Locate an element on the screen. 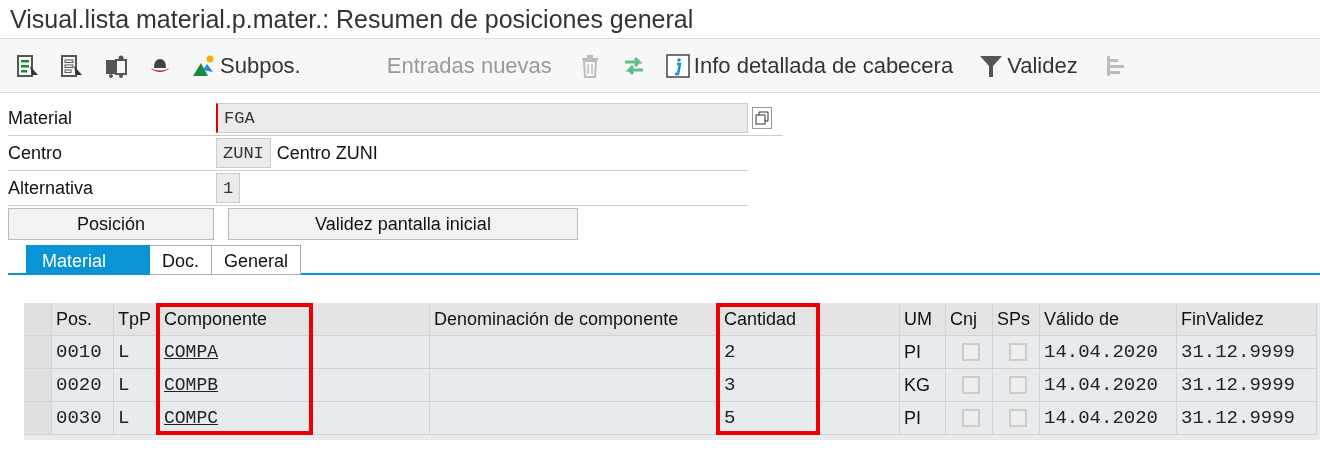 This screenshot has width=1320, height=450. push-button: Posición is located at coordinates (111, 224).